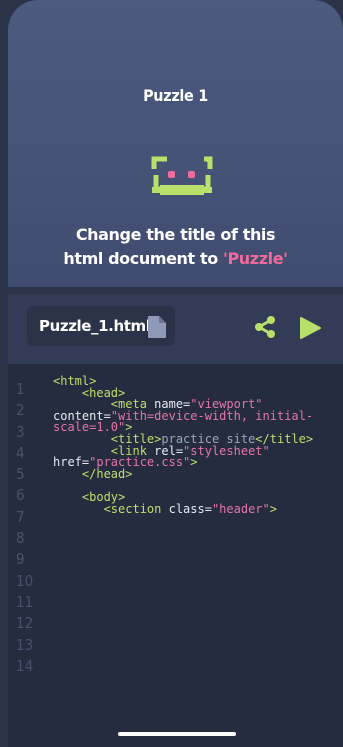 This screenshot has width=343, height=747. I want to click on code-line: </head>, so click(198, 473).